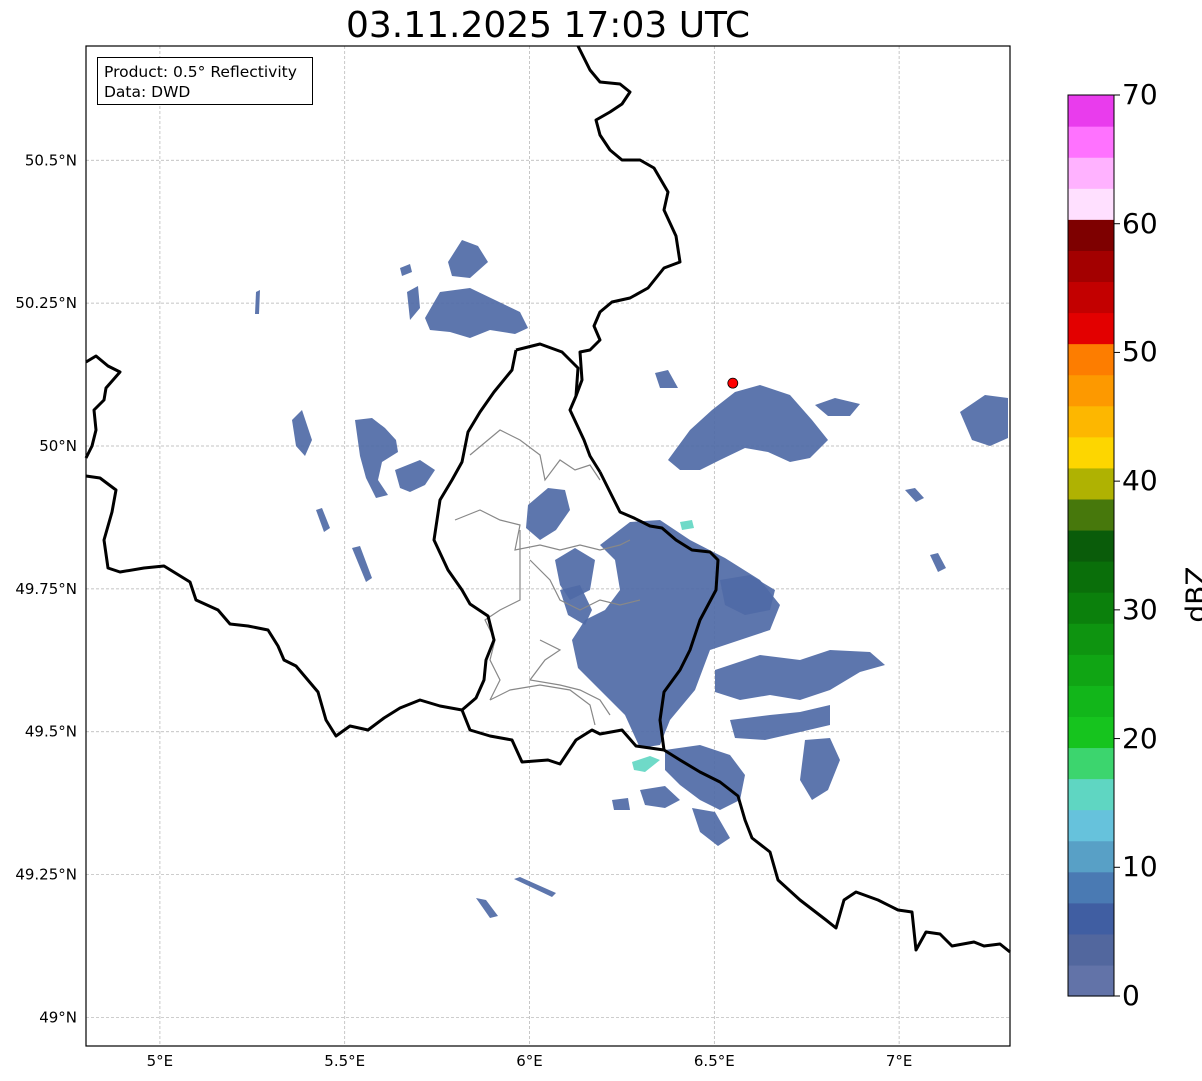  Describe the element at coordinates (147, 92) in the screenshot. I see `data-source-label: Data: DWD` at that location.